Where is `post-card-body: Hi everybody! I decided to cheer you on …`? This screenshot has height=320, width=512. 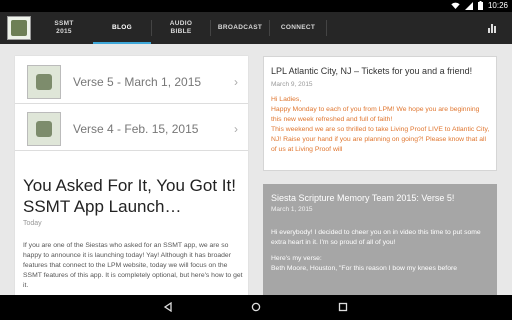
post-card-body: Hi everybody! I decided to cheer you on … is located at coordinates (381, 251).